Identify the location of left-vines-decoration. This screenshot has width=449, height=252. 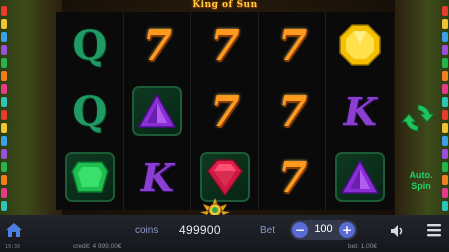
(31, 107).